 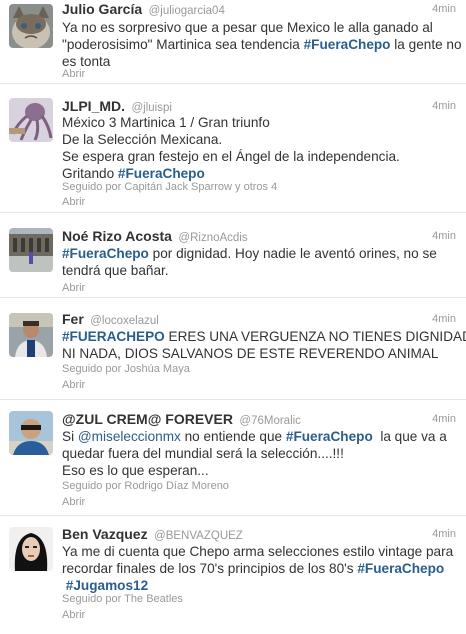 What do you see at coordinates (258, 139) in the screenshot?
I see `tweet-text-line: De la Selección Mexicana.` at bounding box center [258, 139].